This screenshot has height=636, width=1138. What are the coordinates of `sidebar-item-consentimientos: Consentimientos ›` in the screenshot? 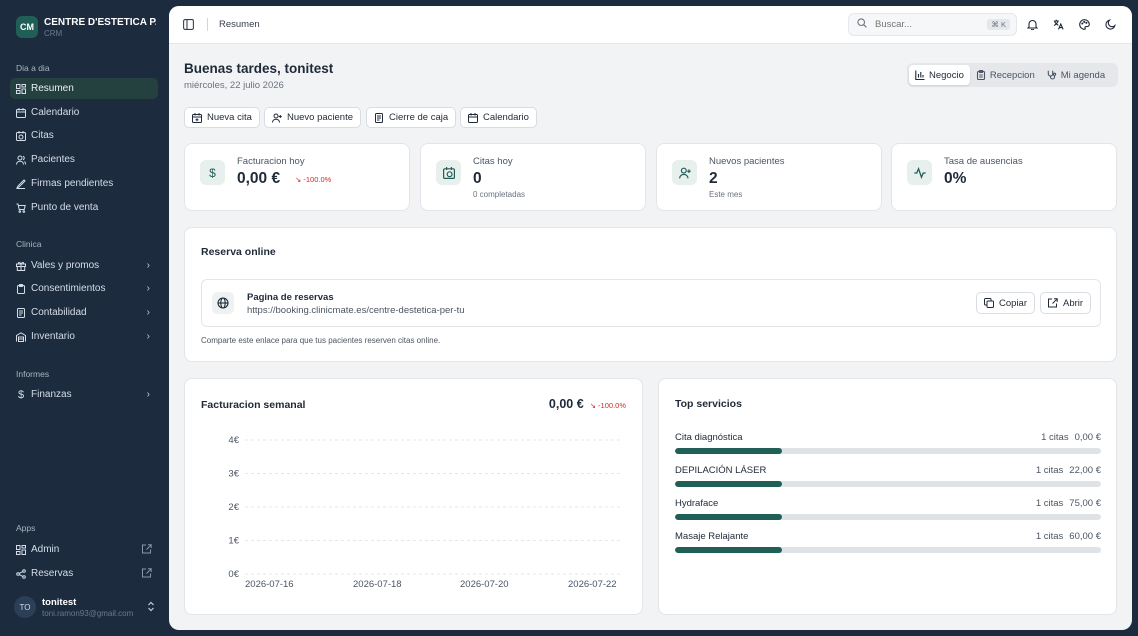 It's located at (84, 288).